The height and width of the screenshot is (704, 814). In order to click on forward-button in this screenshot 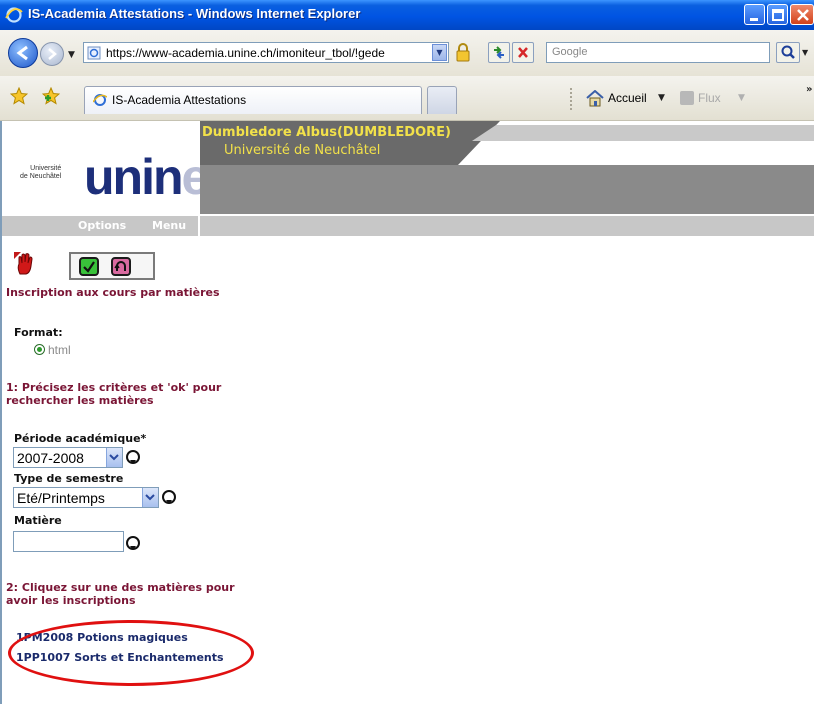, I will do `click(52, 54)`.